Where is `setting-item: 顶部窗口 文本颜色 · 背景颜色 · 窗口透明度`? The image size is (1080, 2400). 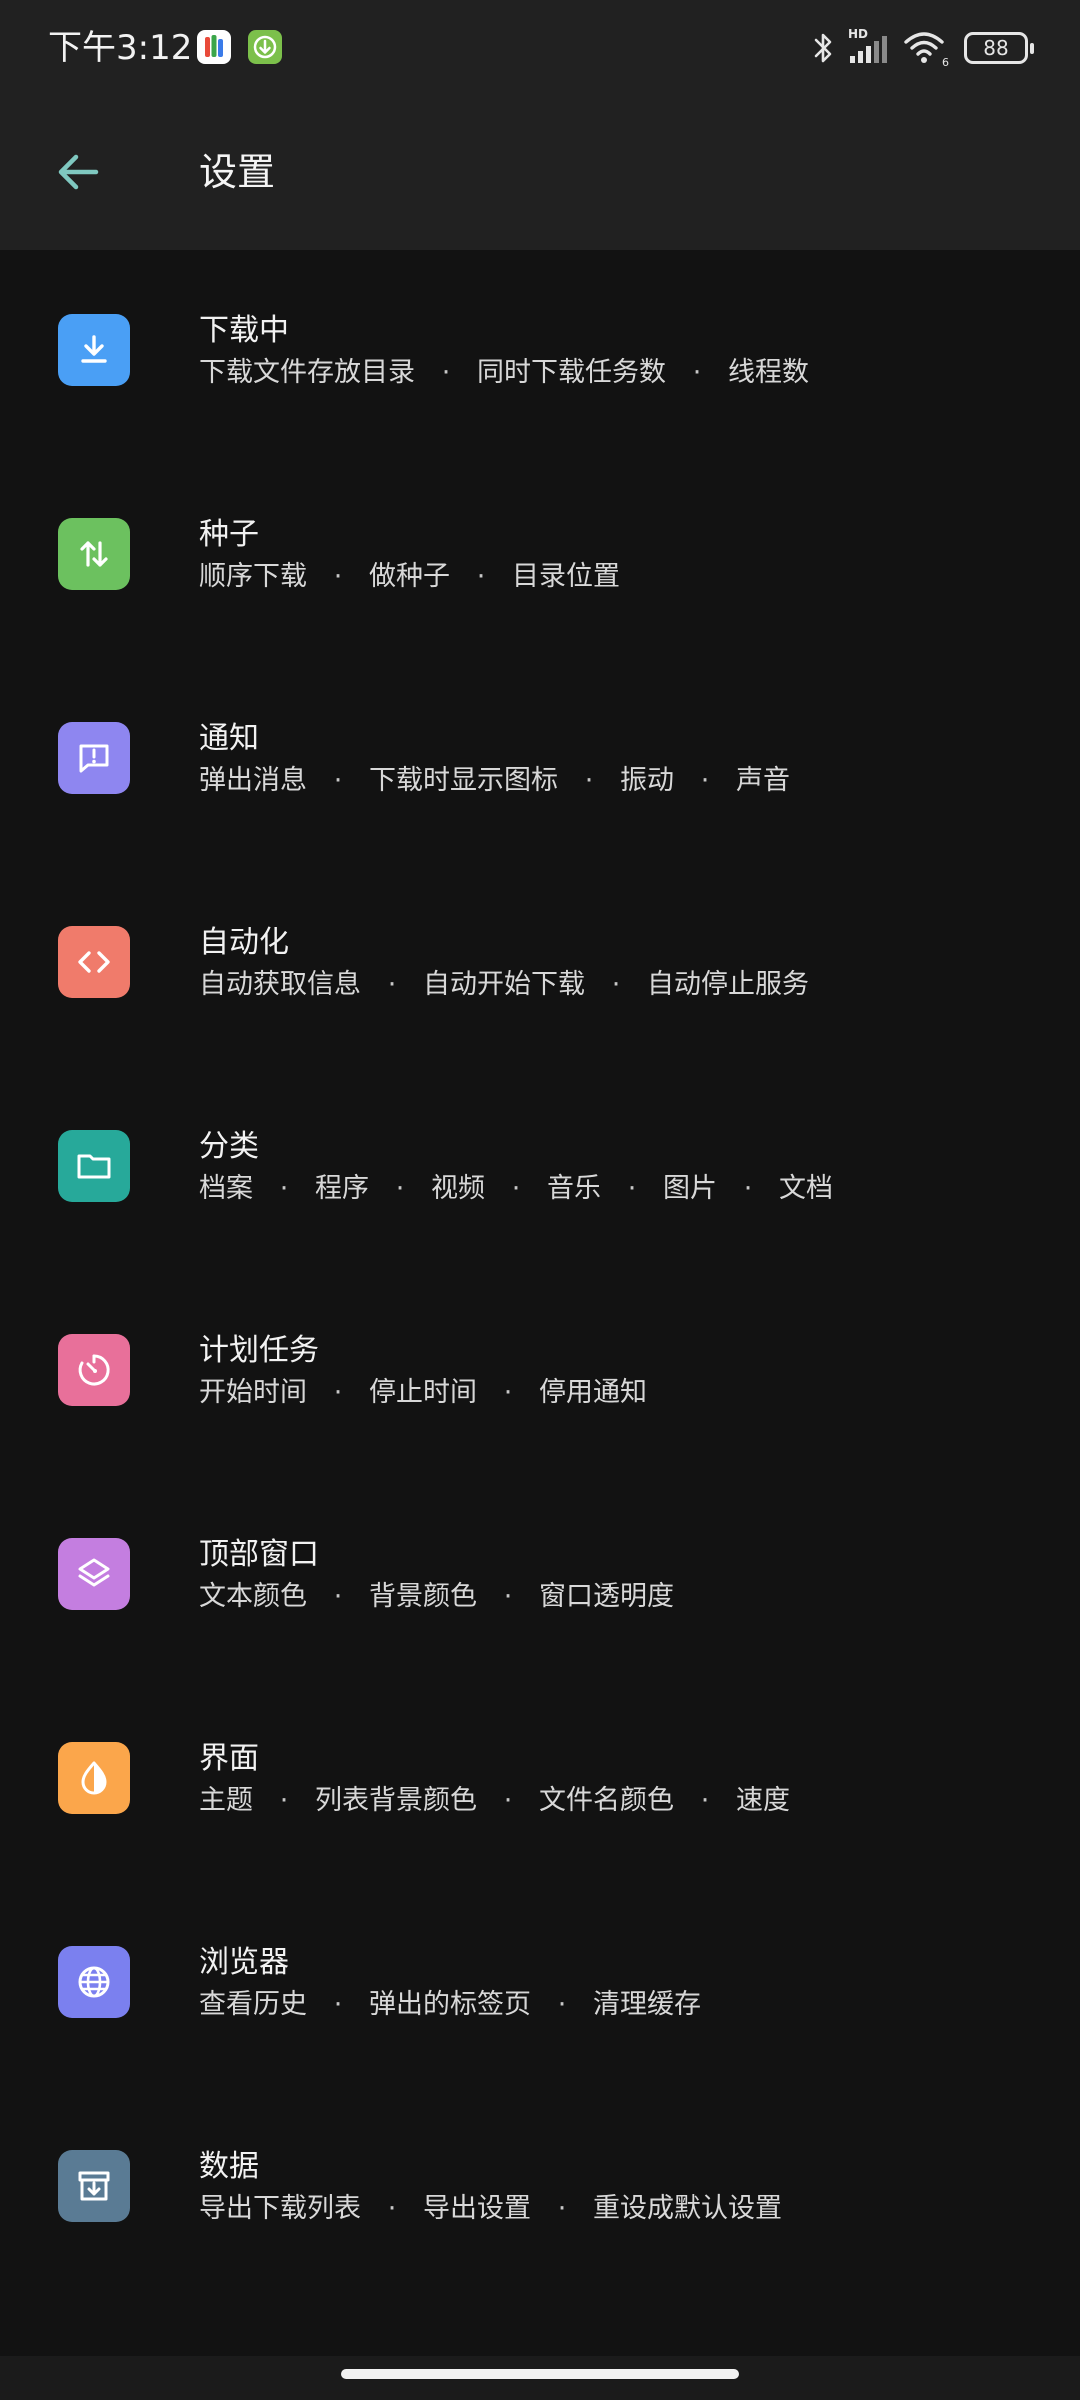 setting-item: 顶部窗口 文本颜色 · 背景颜色 · 窗口透明度 is located at coordinates (540, 1576).